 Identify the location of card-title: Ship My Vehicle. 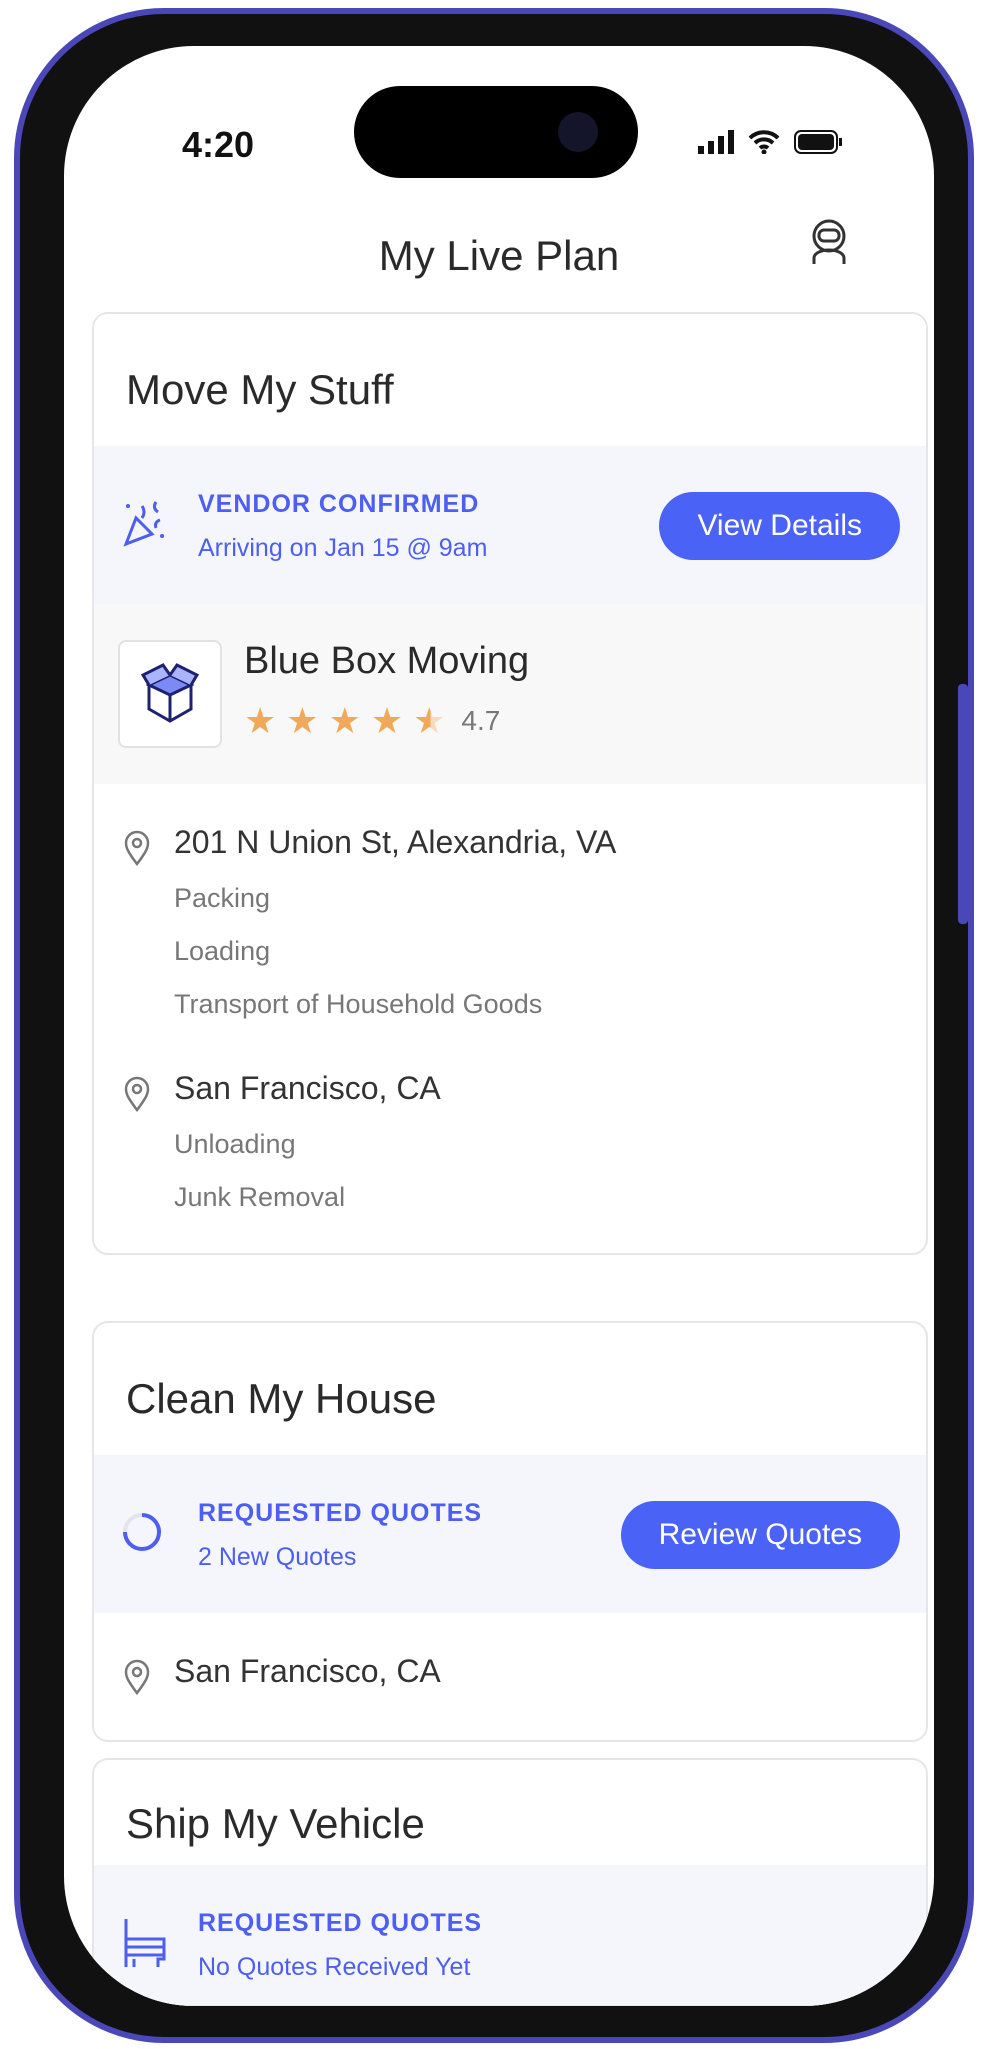
(275, 1823).